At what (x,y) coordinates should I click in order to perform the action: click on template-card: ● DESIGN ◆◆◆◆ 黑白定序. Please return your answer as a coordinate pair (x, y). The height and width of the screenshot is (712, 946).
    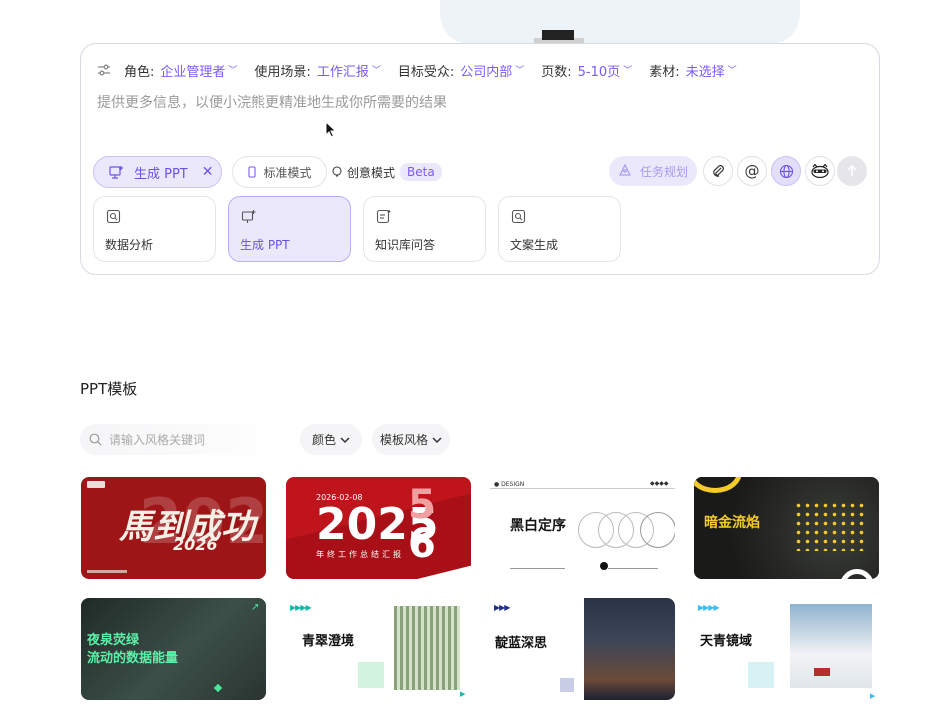
    Looking at the image, I should click on (582, 528).